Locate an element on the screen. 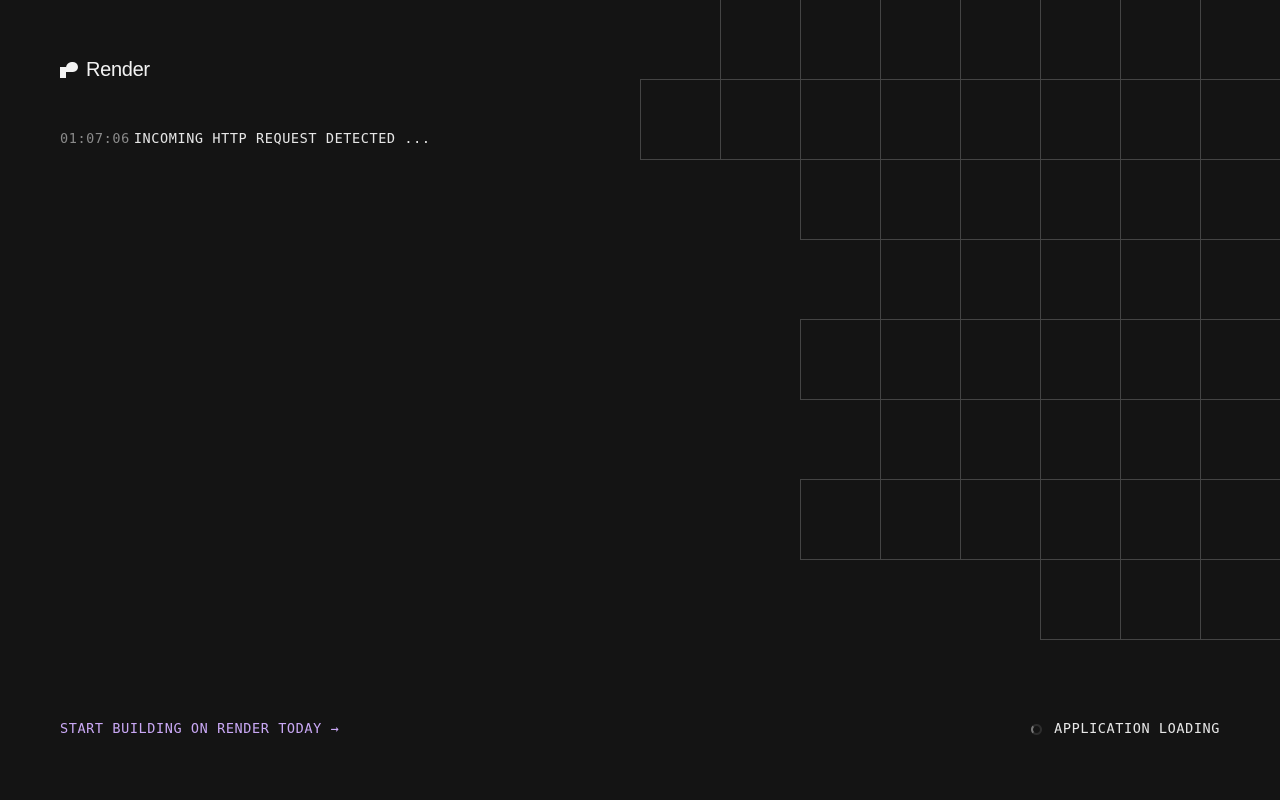 This screenshot has height=800, width=1280. status-label: APPLICATION LOADING is located at coordinates (1137, 729).